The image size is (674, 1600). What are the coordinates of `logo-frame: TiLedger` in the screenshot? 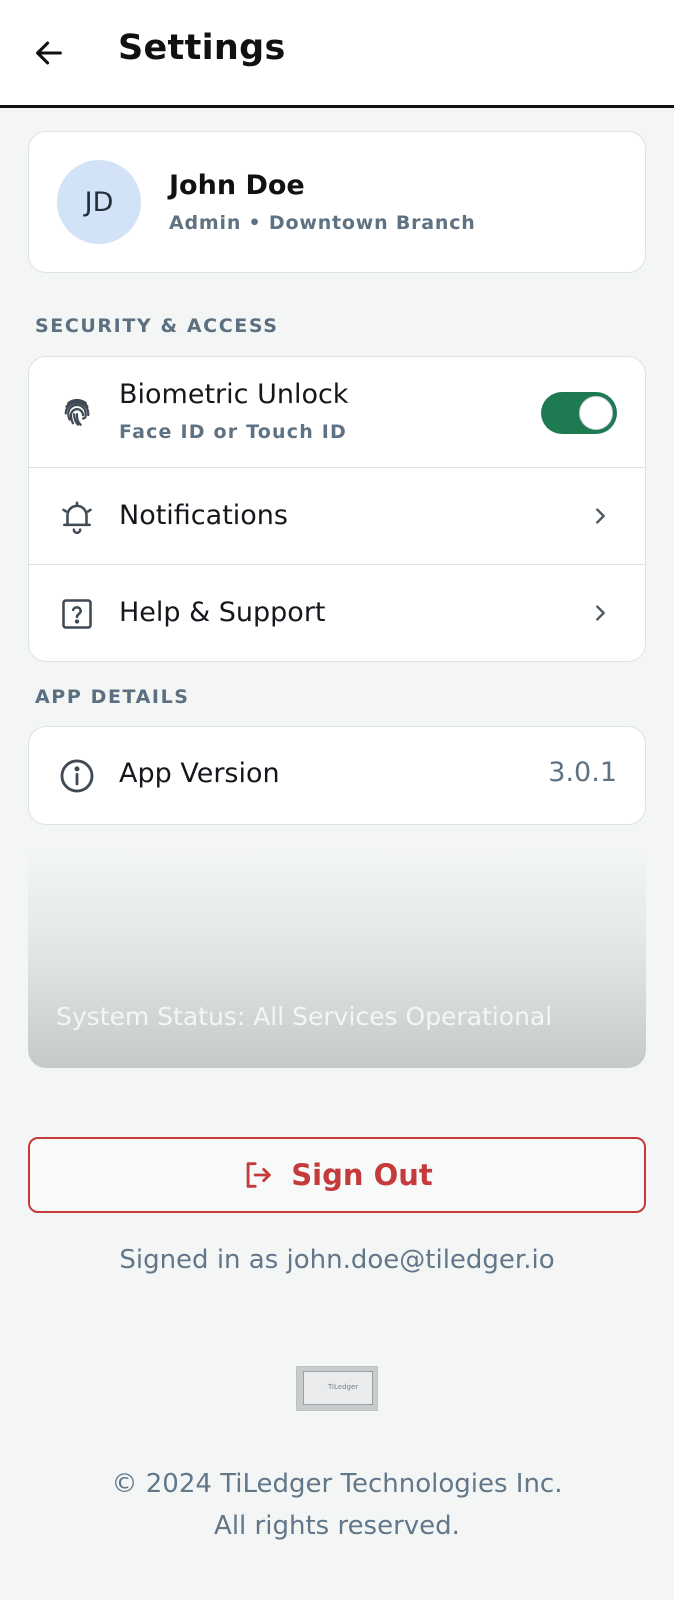 It's located at (338, 1388).